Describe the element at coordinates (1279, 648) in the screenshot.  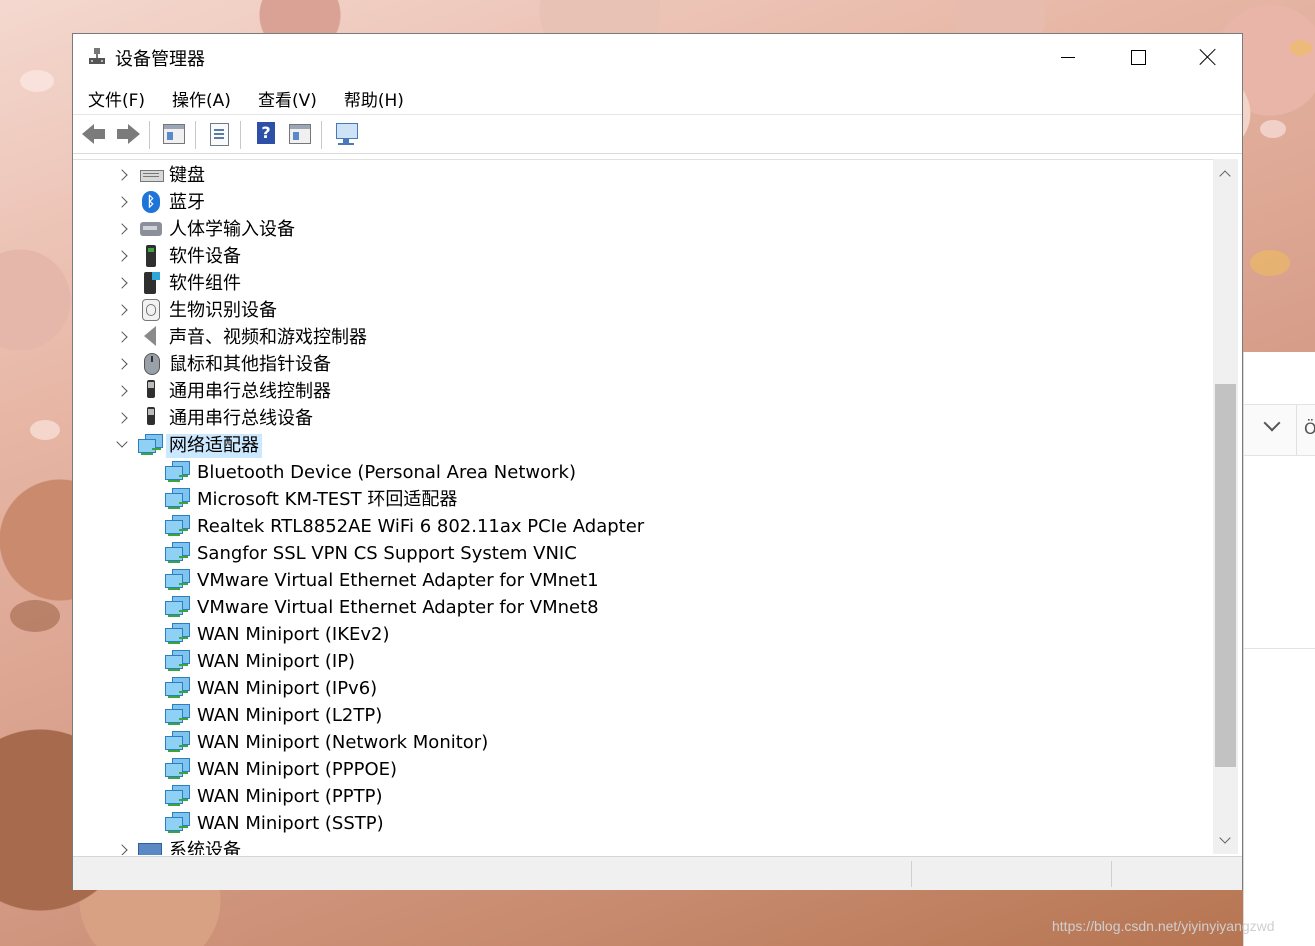
I see `background-divider` at that location.